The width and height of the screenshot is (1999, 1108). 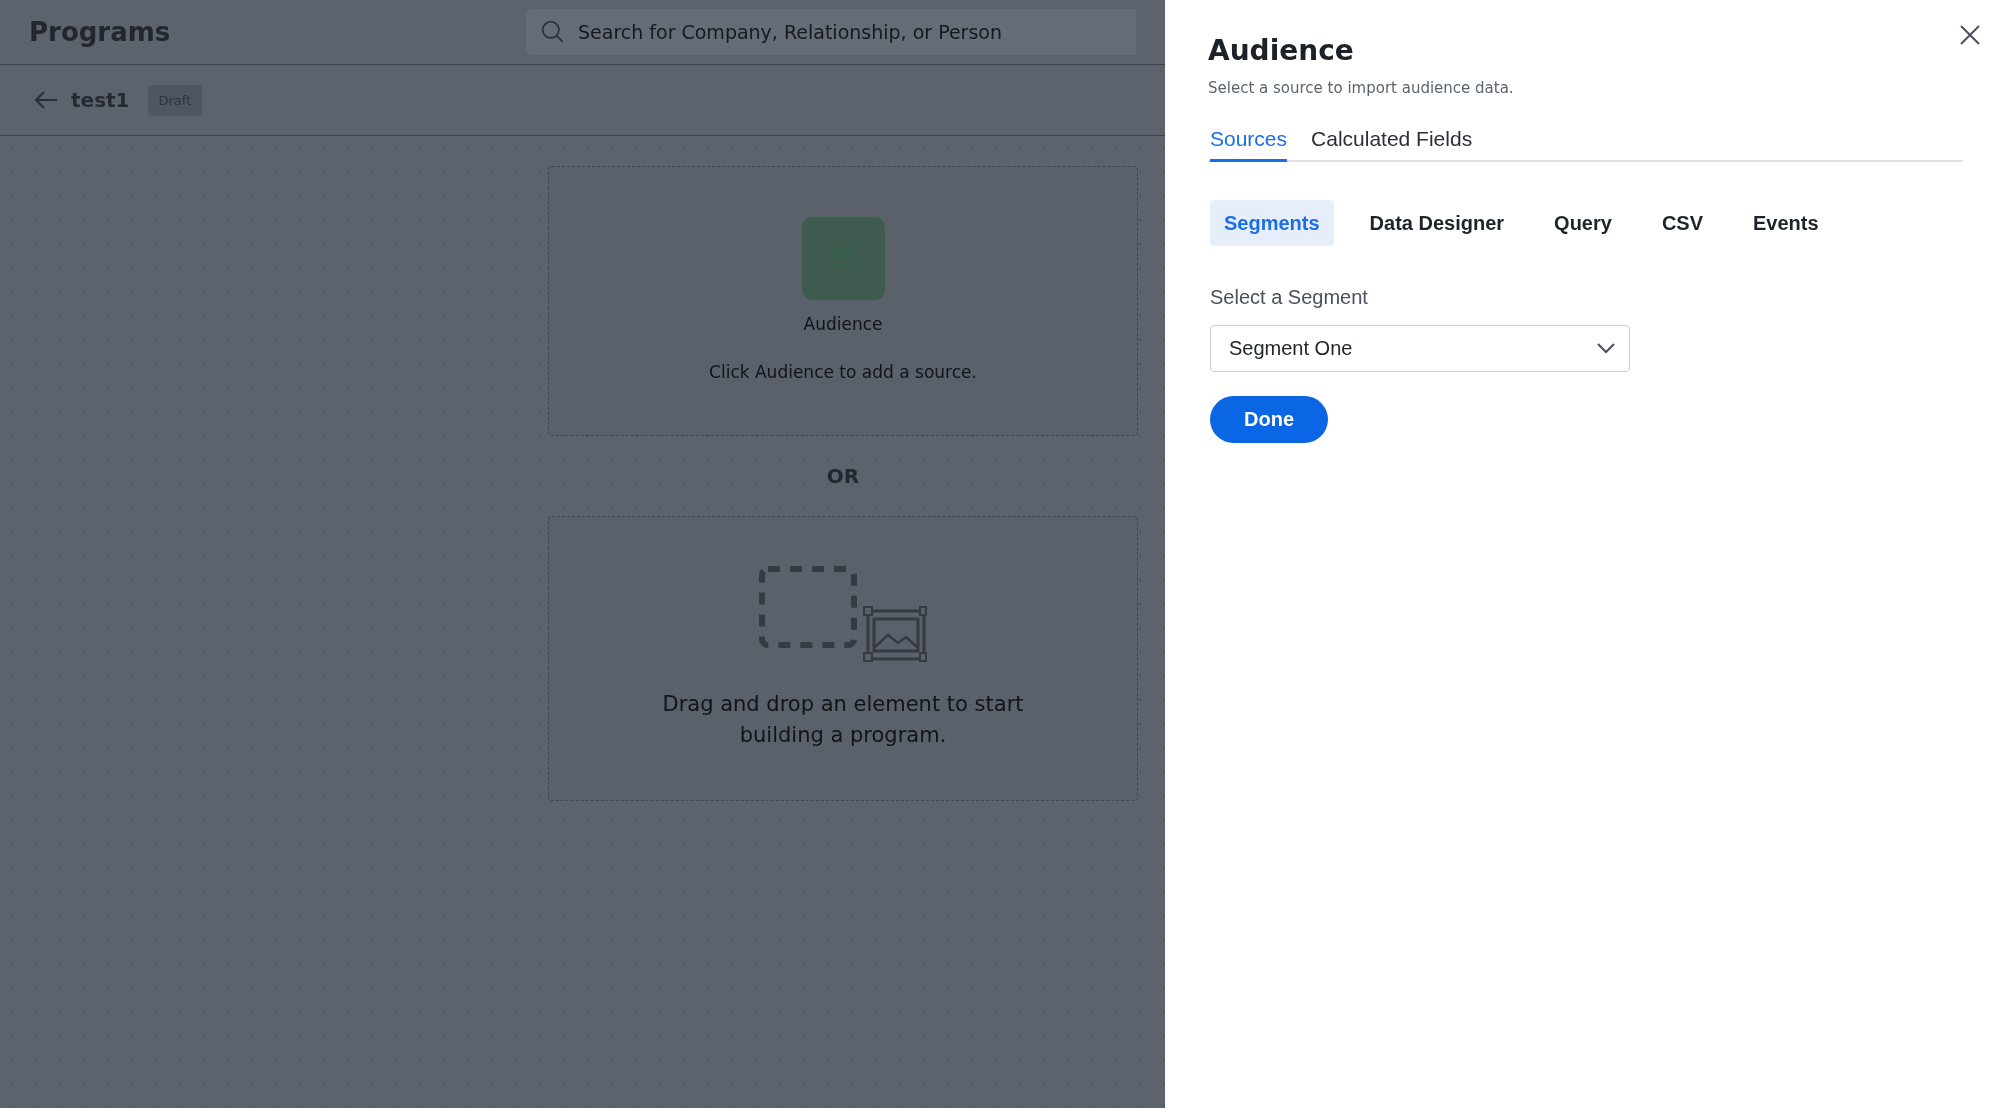 I want to click on drag-drop-icon, so click(x=843, y=614).